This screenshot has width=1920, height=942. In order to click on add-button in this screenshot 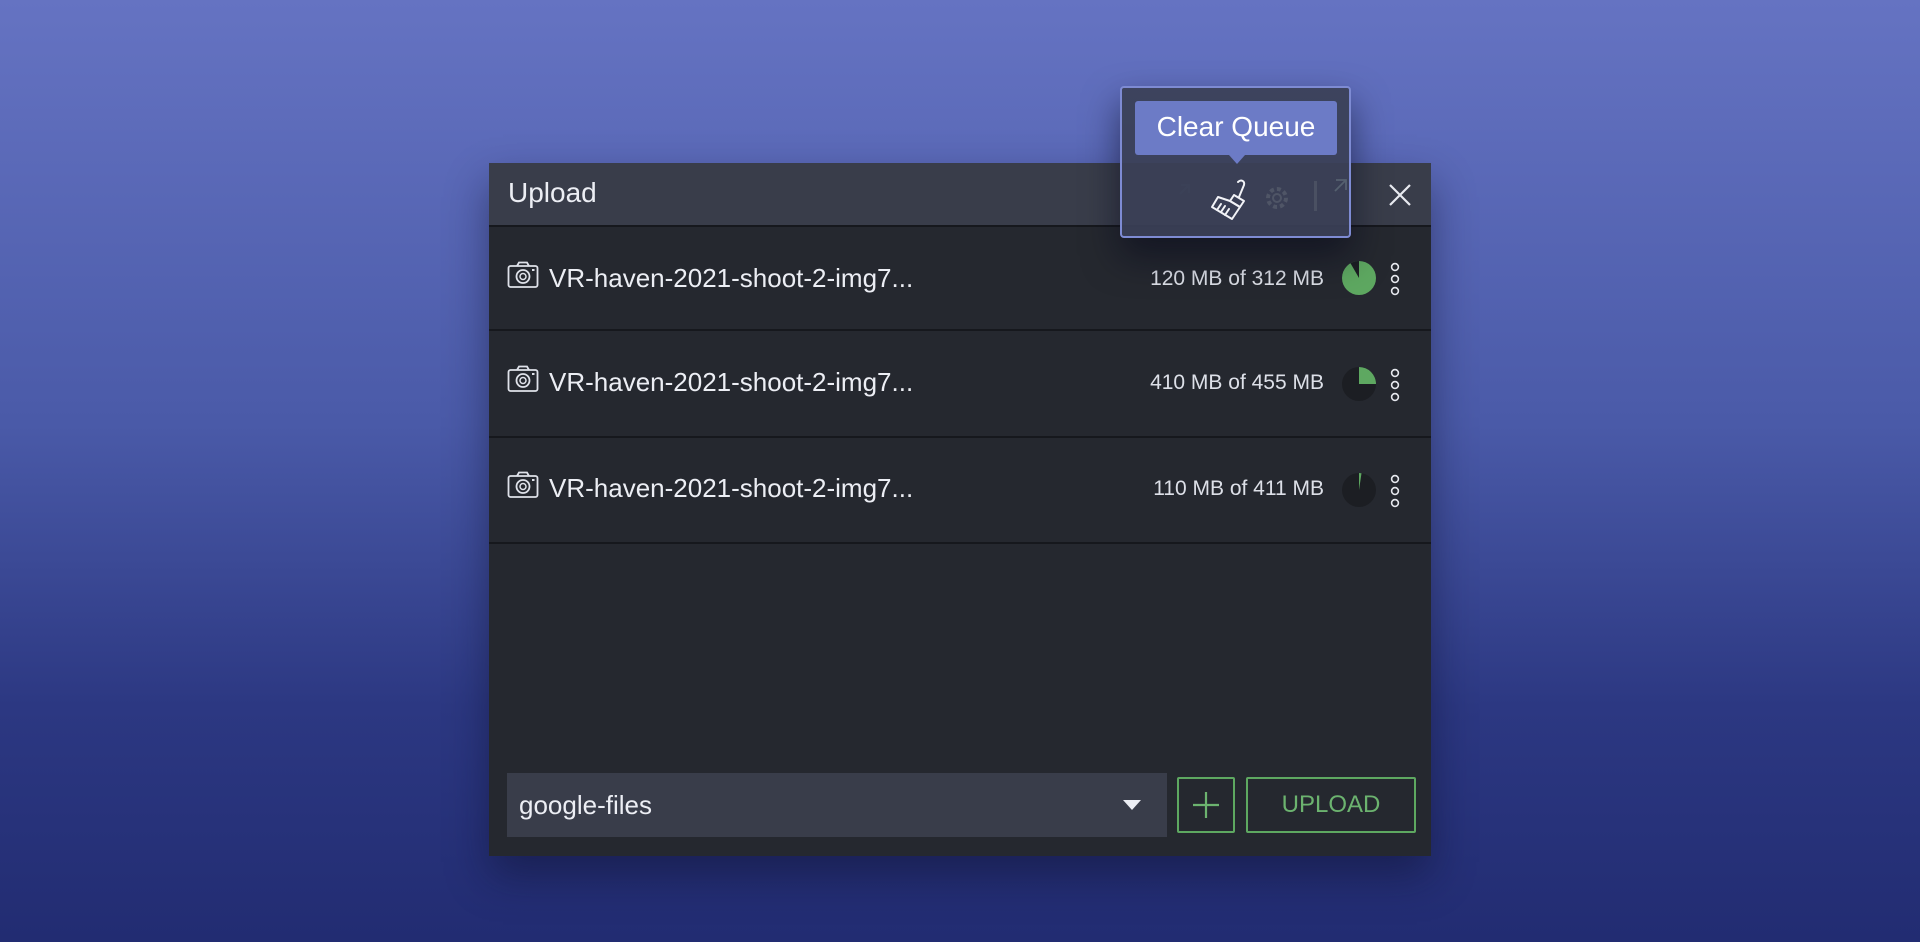, I will do `click(1206, 805)`.